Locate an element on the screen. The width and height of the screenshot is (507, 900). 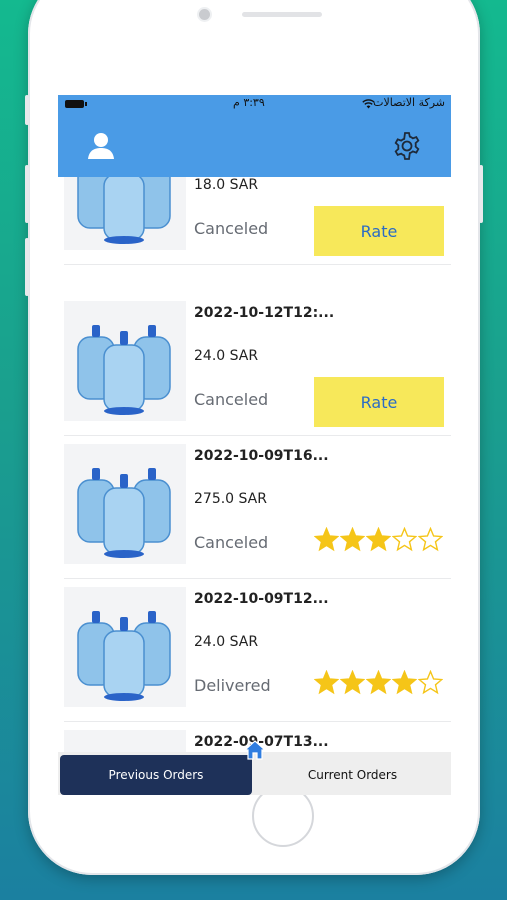
tab-previous-orders: Previous Orders is located at coordinates (156, 775).